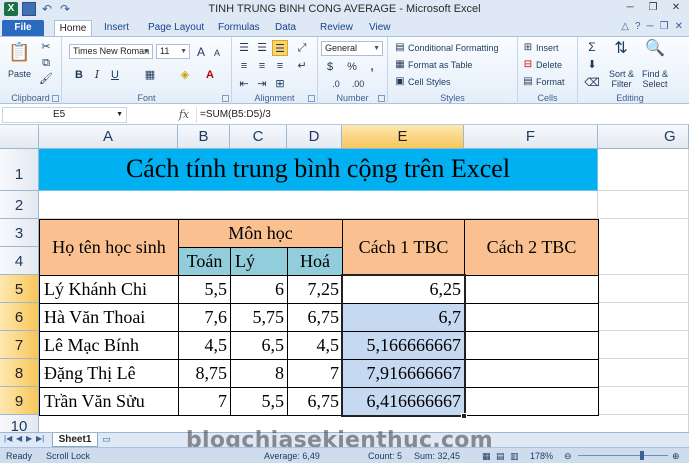 The height and width of the screenshot is (463, 689). Describe the element at coordinates (46, 47) in the screenshot. I see `cut-icon: ✂` at that location.